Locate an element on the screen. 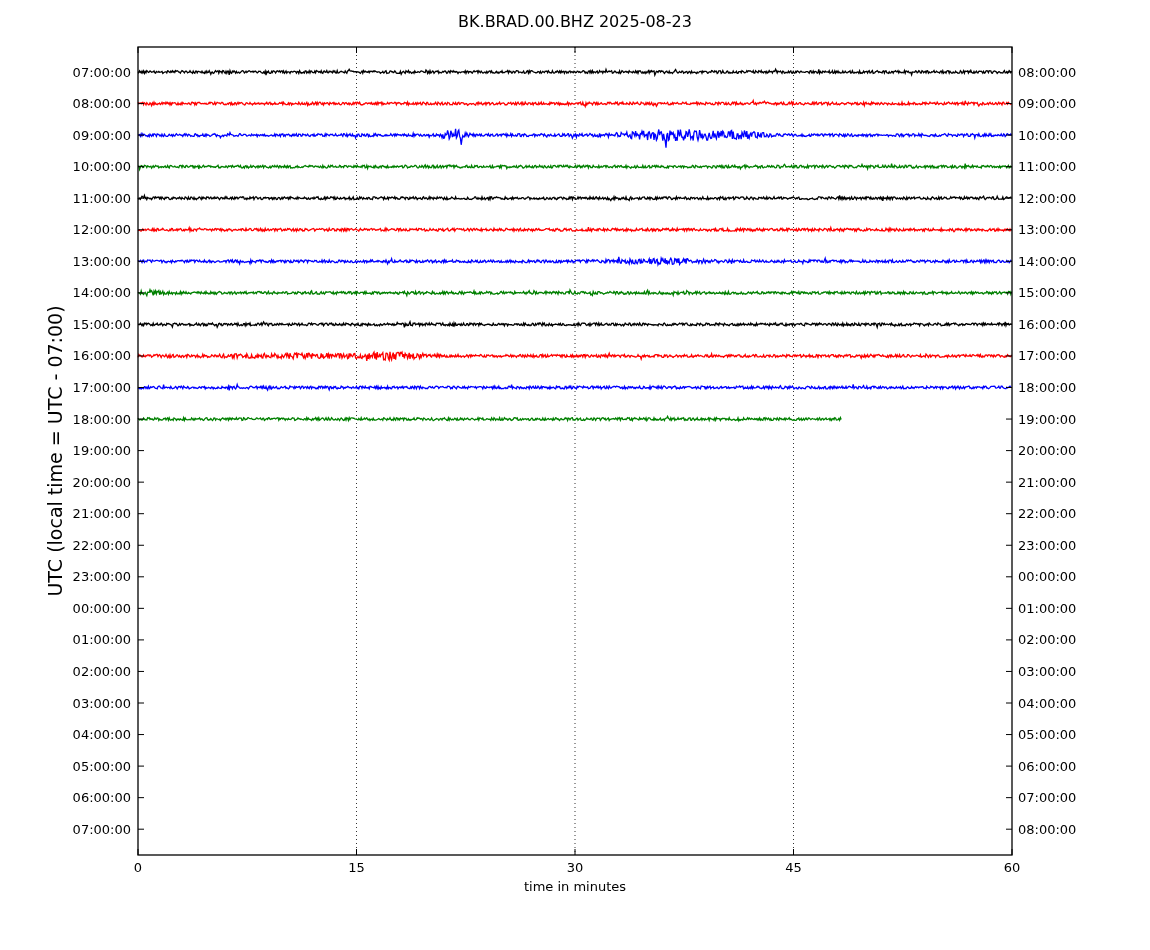 This screenshot has height=950, width=1150. y-axis-title: UTC (local time = UTC - 07:00) is located at coordinates (55, 451).